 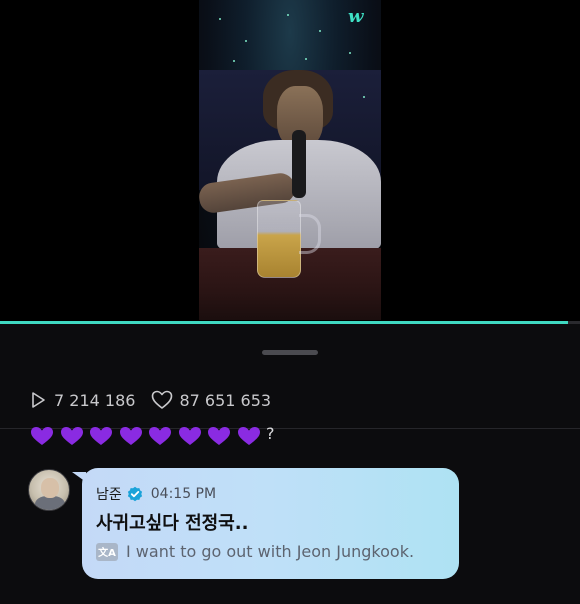 I want to click on comment-author: 남준, so click(x=109, y=494).